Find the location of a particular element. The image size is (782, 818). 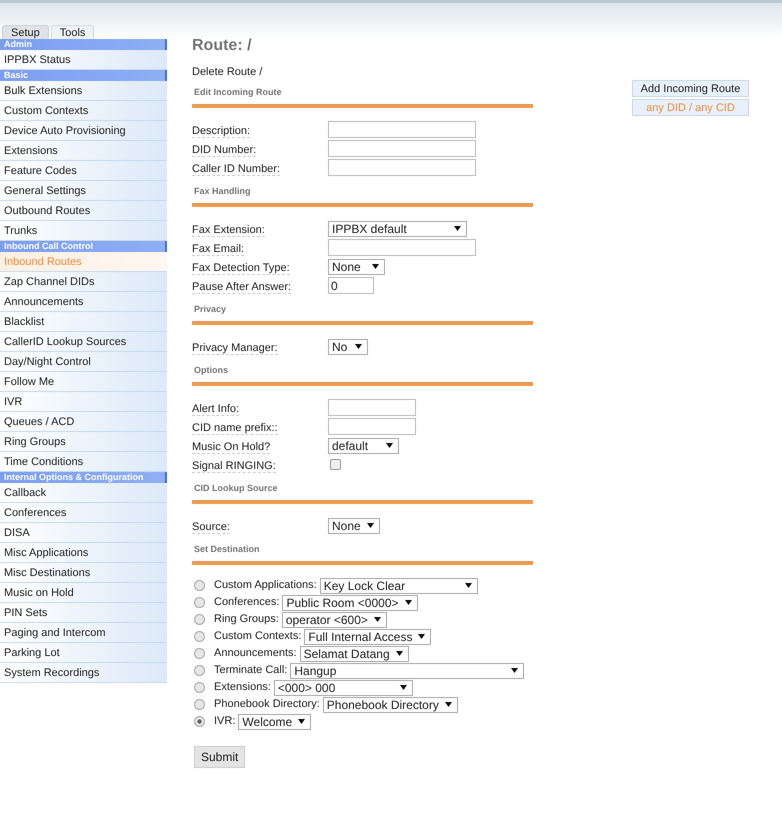

field-label: Fax Detection Type: is located at coordinates (241, 268).